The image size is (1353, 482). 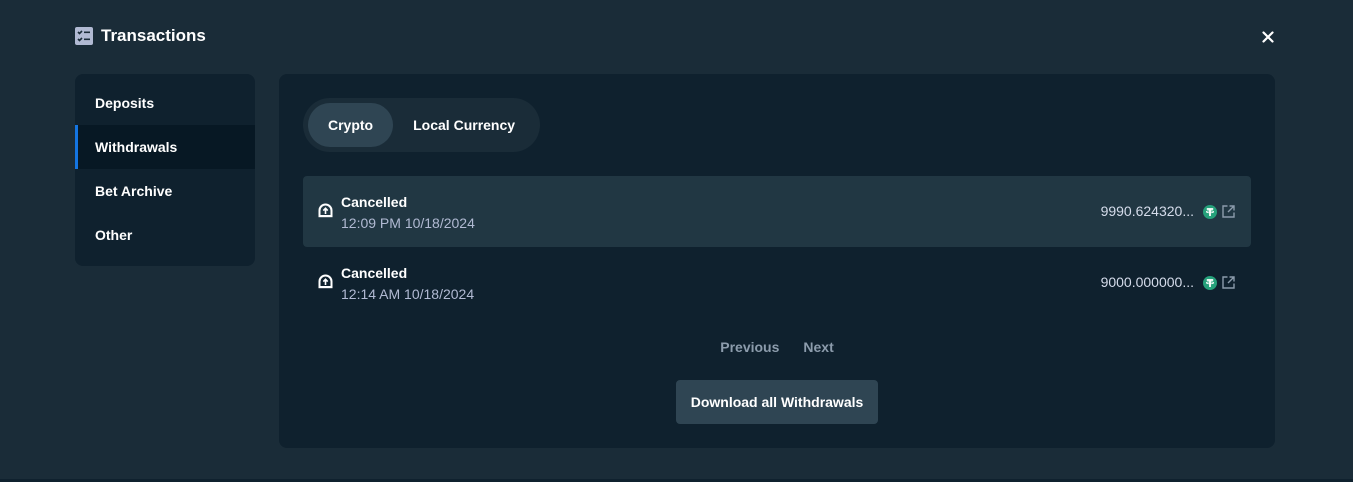 What do you see at coordinates (351, 125) in the screenshot?
I see `tab-crypto: Crypto` at bounding box center [351, 125].